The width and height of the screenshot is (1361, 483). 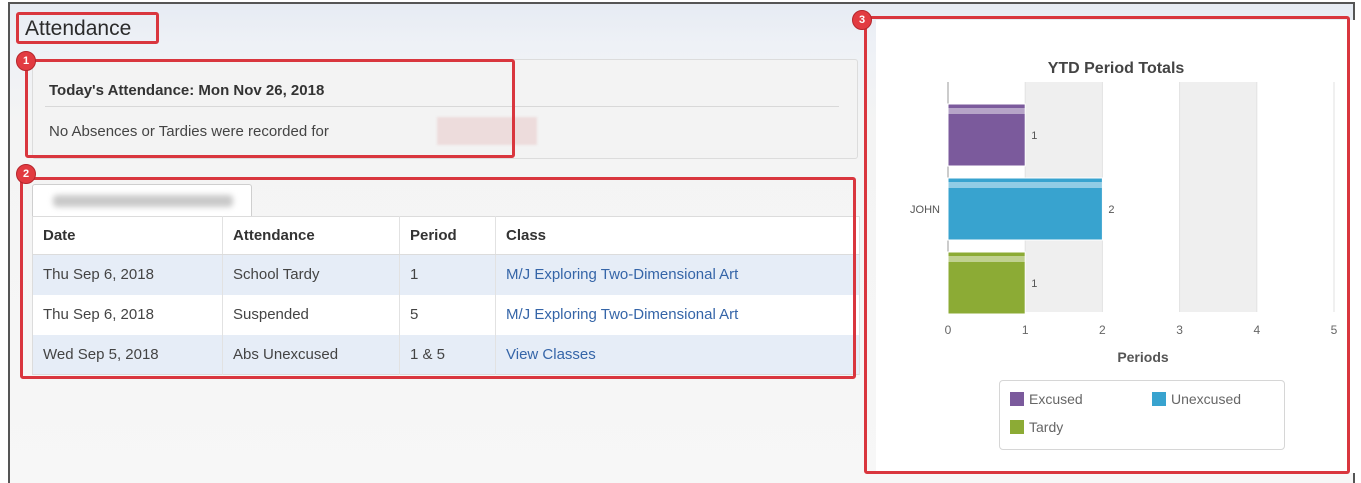 What do you see at coordinates (26, 61) in the screenshot?
I see `callout-badge-1: 1` at bounding box center [26, 61].